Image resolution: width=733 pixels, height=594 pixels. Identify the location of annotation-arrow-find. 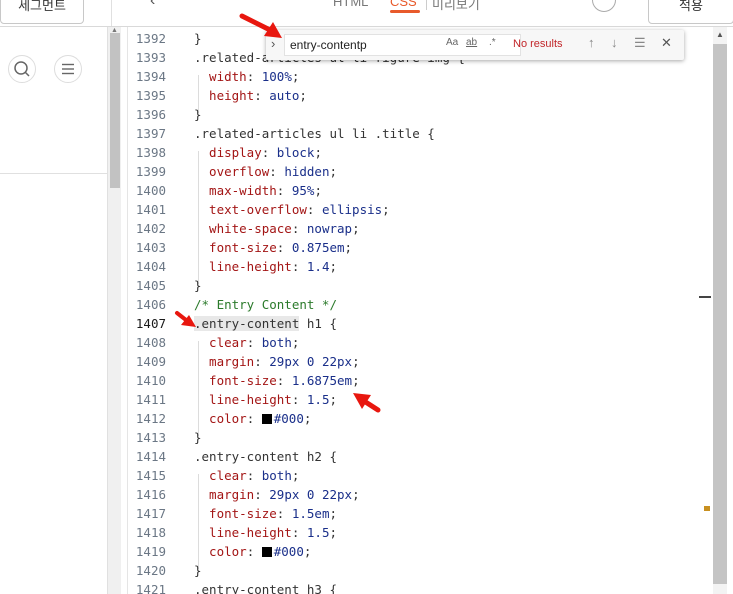
(260, 25).